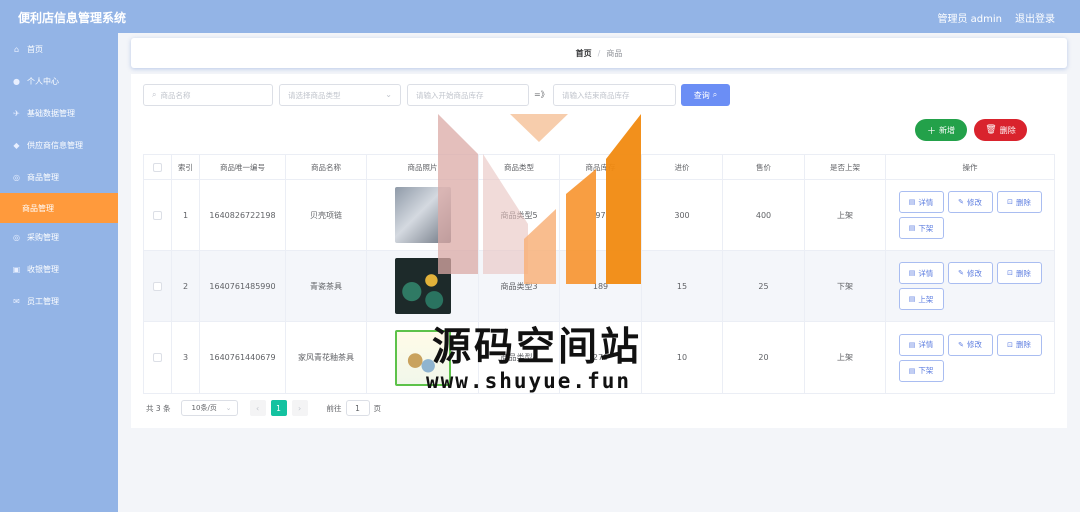 The width and height of the screenshot is (1080, 512). I want to click on query-button: 查询 ⌕, so click(705, 95).